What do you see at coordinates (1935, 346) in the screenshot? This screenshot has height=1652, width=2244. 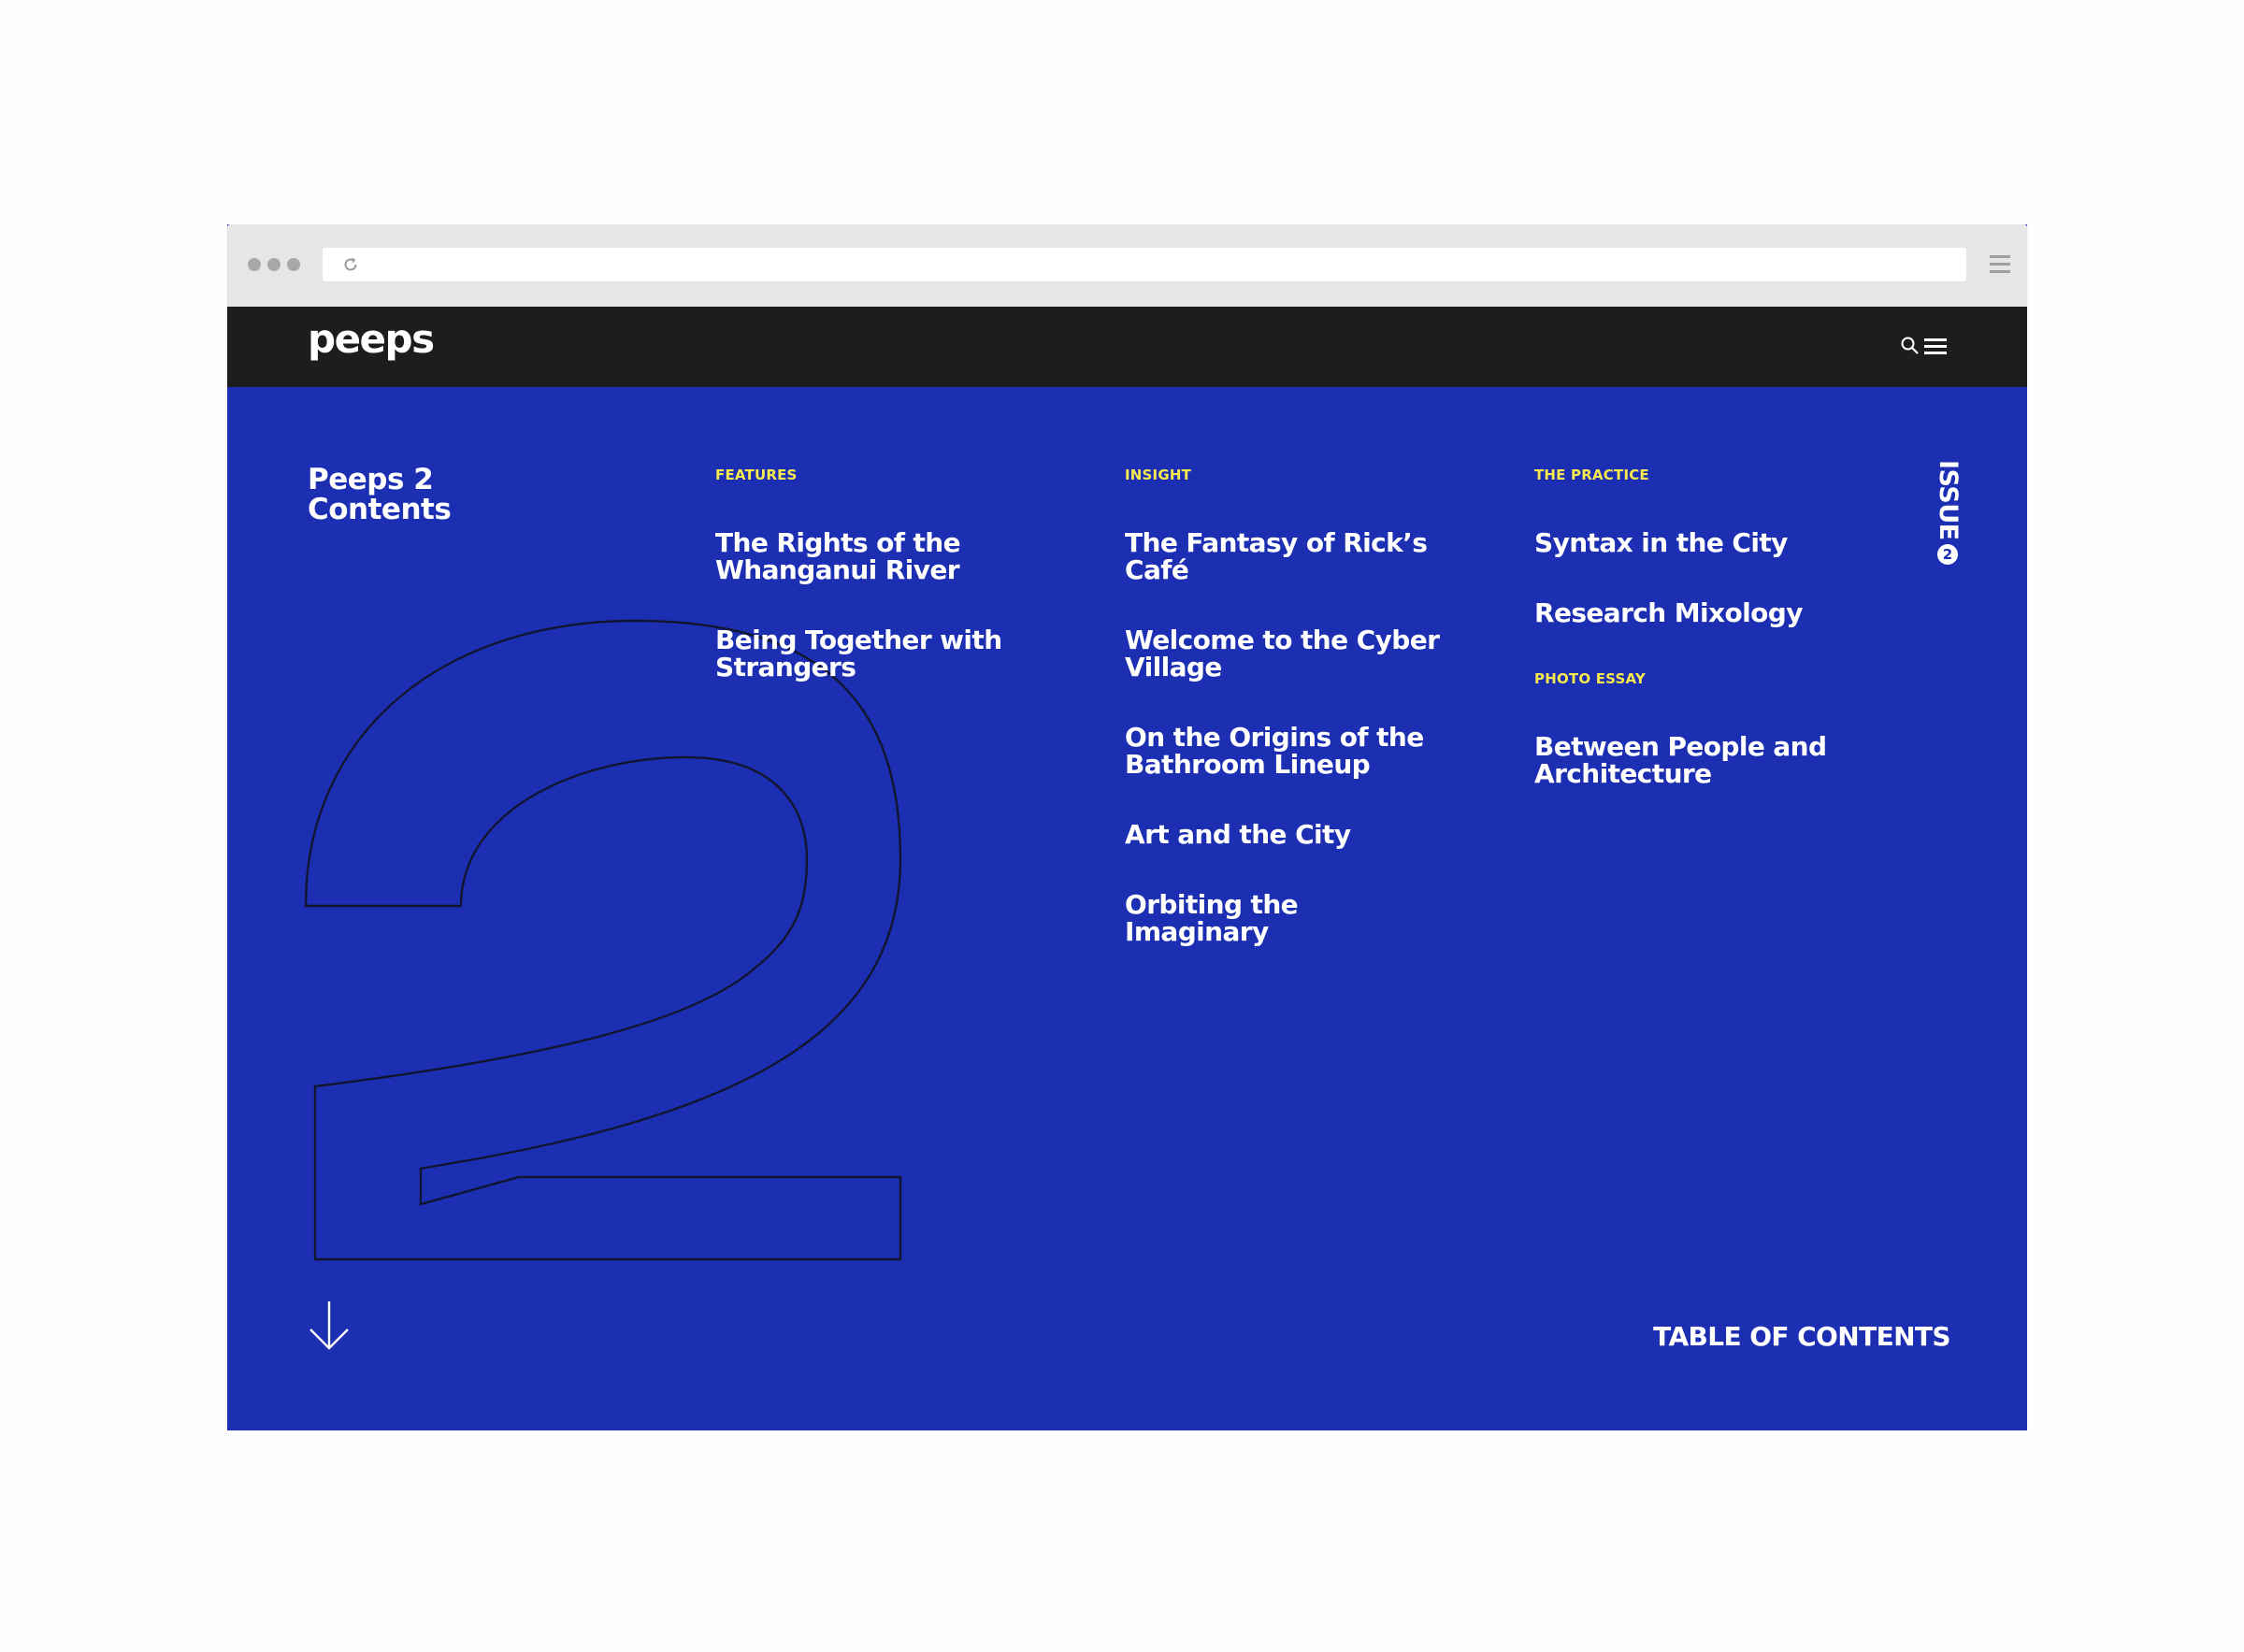 I see `hamburger-menu-icon` at bounding box center [1935, 346].